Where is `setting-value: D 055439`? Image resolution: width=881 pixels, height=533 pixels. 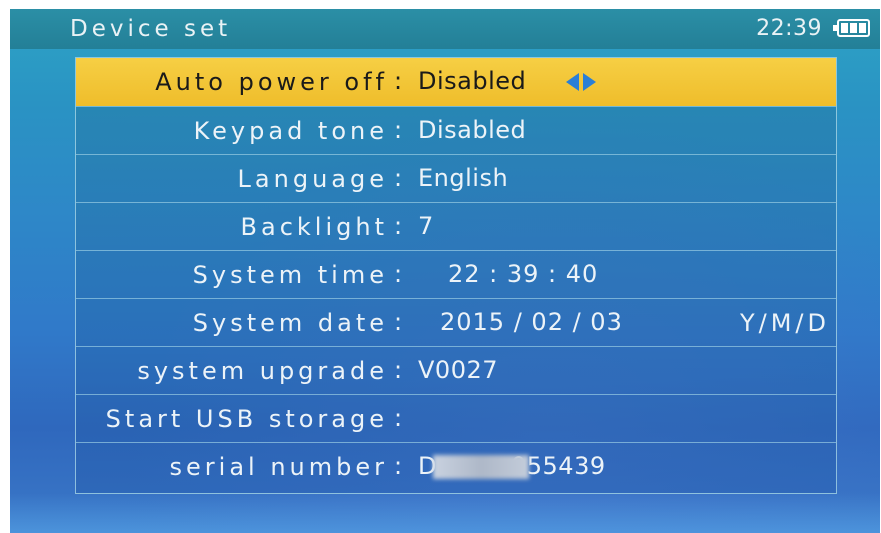 setting-value: D 055439 is located at coordinates (512, 466).